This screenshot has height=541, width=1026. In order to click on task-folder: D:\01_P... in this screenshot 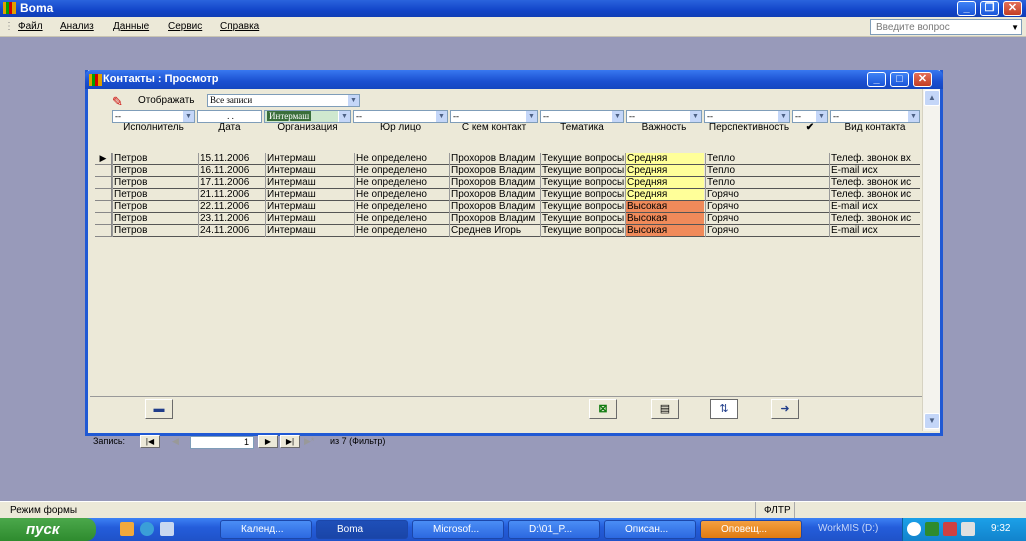, I will do `click(554, 529)`.